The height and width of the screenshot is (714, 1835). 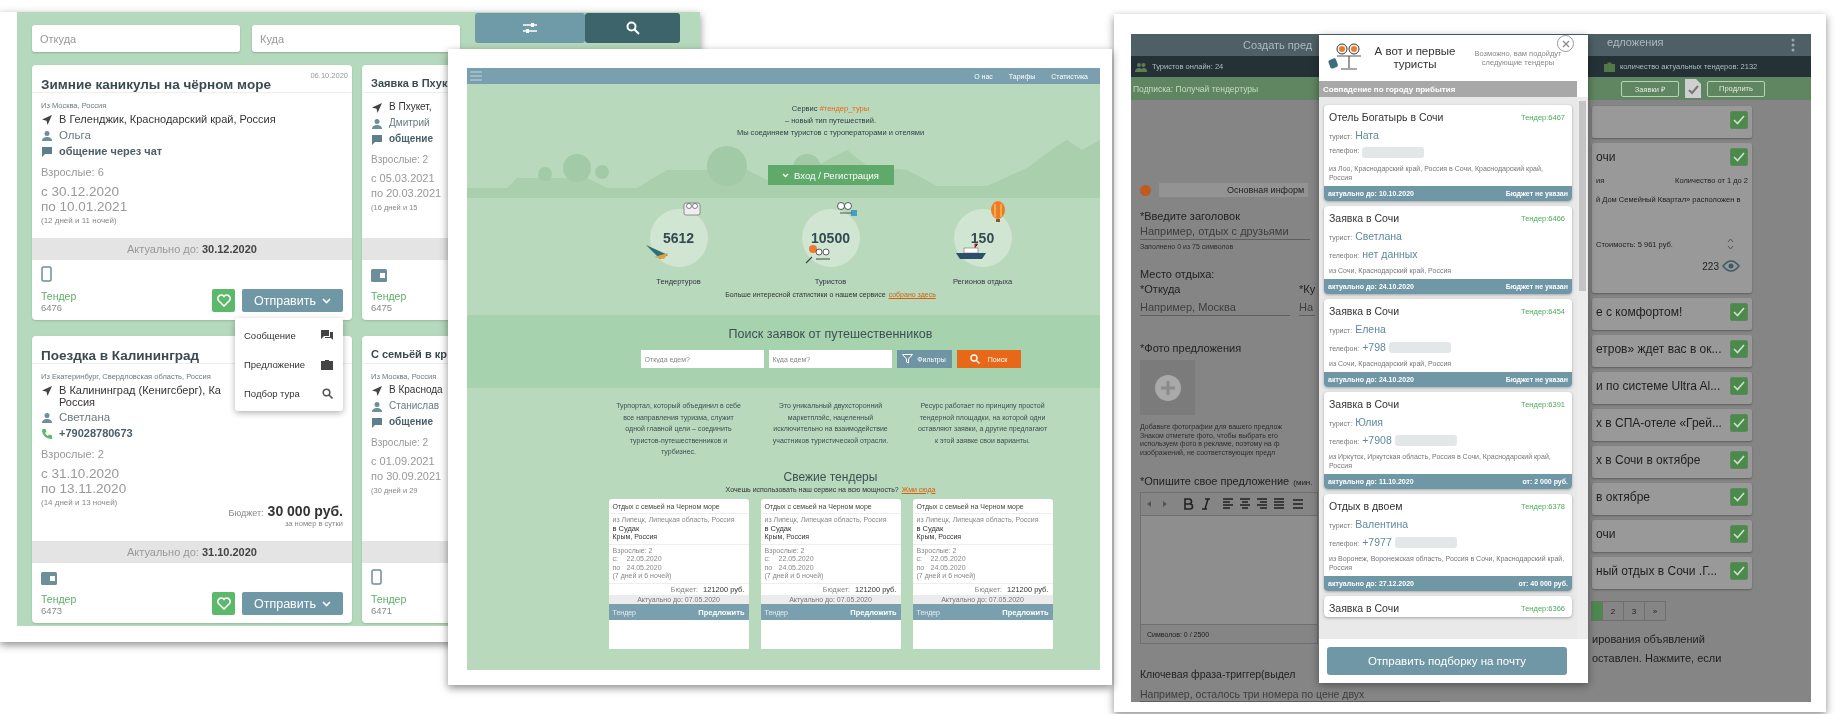 What do you see at coordinates (376, 577) in the screenshot?
I see `mobile-phone-icon` at bounding box center [376, 577].